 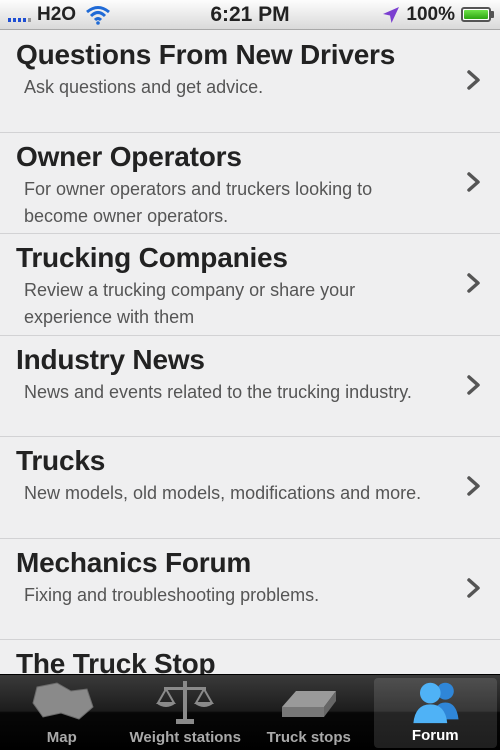 I want to click on forum-item-title: The Truck Stop, so click(x=116, y=661).